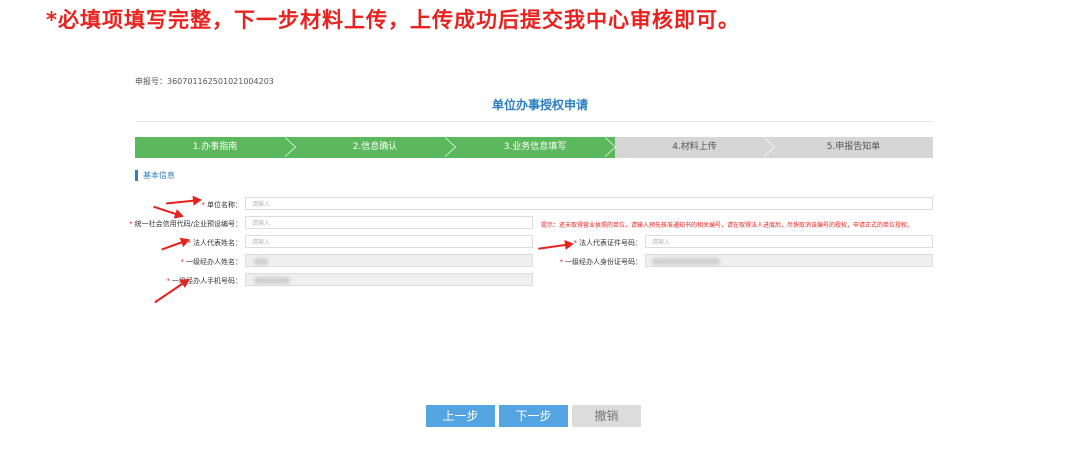 This screenshot has width=1080, height=468. What do you see at coordinates (215, 147) in the screenshot?
I see `step-guide: 1.办事指南` at bounding box center [215, 147].